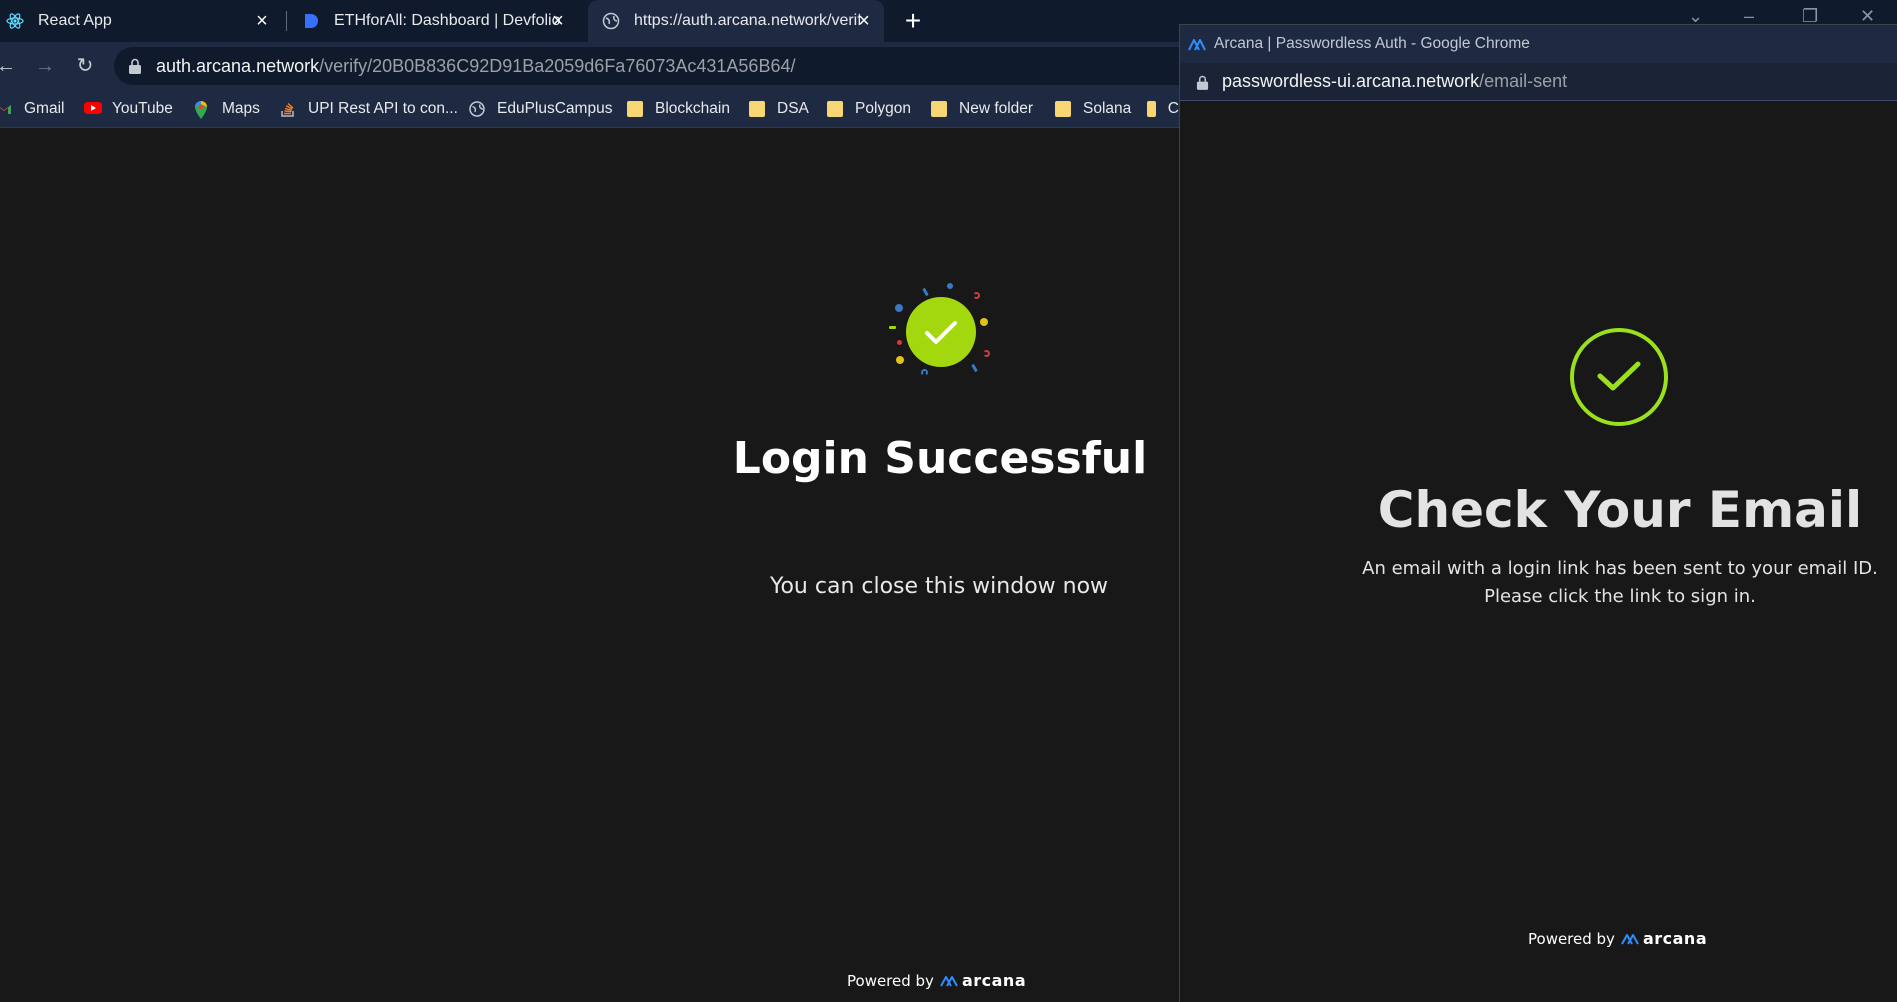 The height and width of the screenshot is (1002, 1897). I want to click on tab-devfolio: ETHforAll: Dashboard | Devfolio ×, so click(437, 21).